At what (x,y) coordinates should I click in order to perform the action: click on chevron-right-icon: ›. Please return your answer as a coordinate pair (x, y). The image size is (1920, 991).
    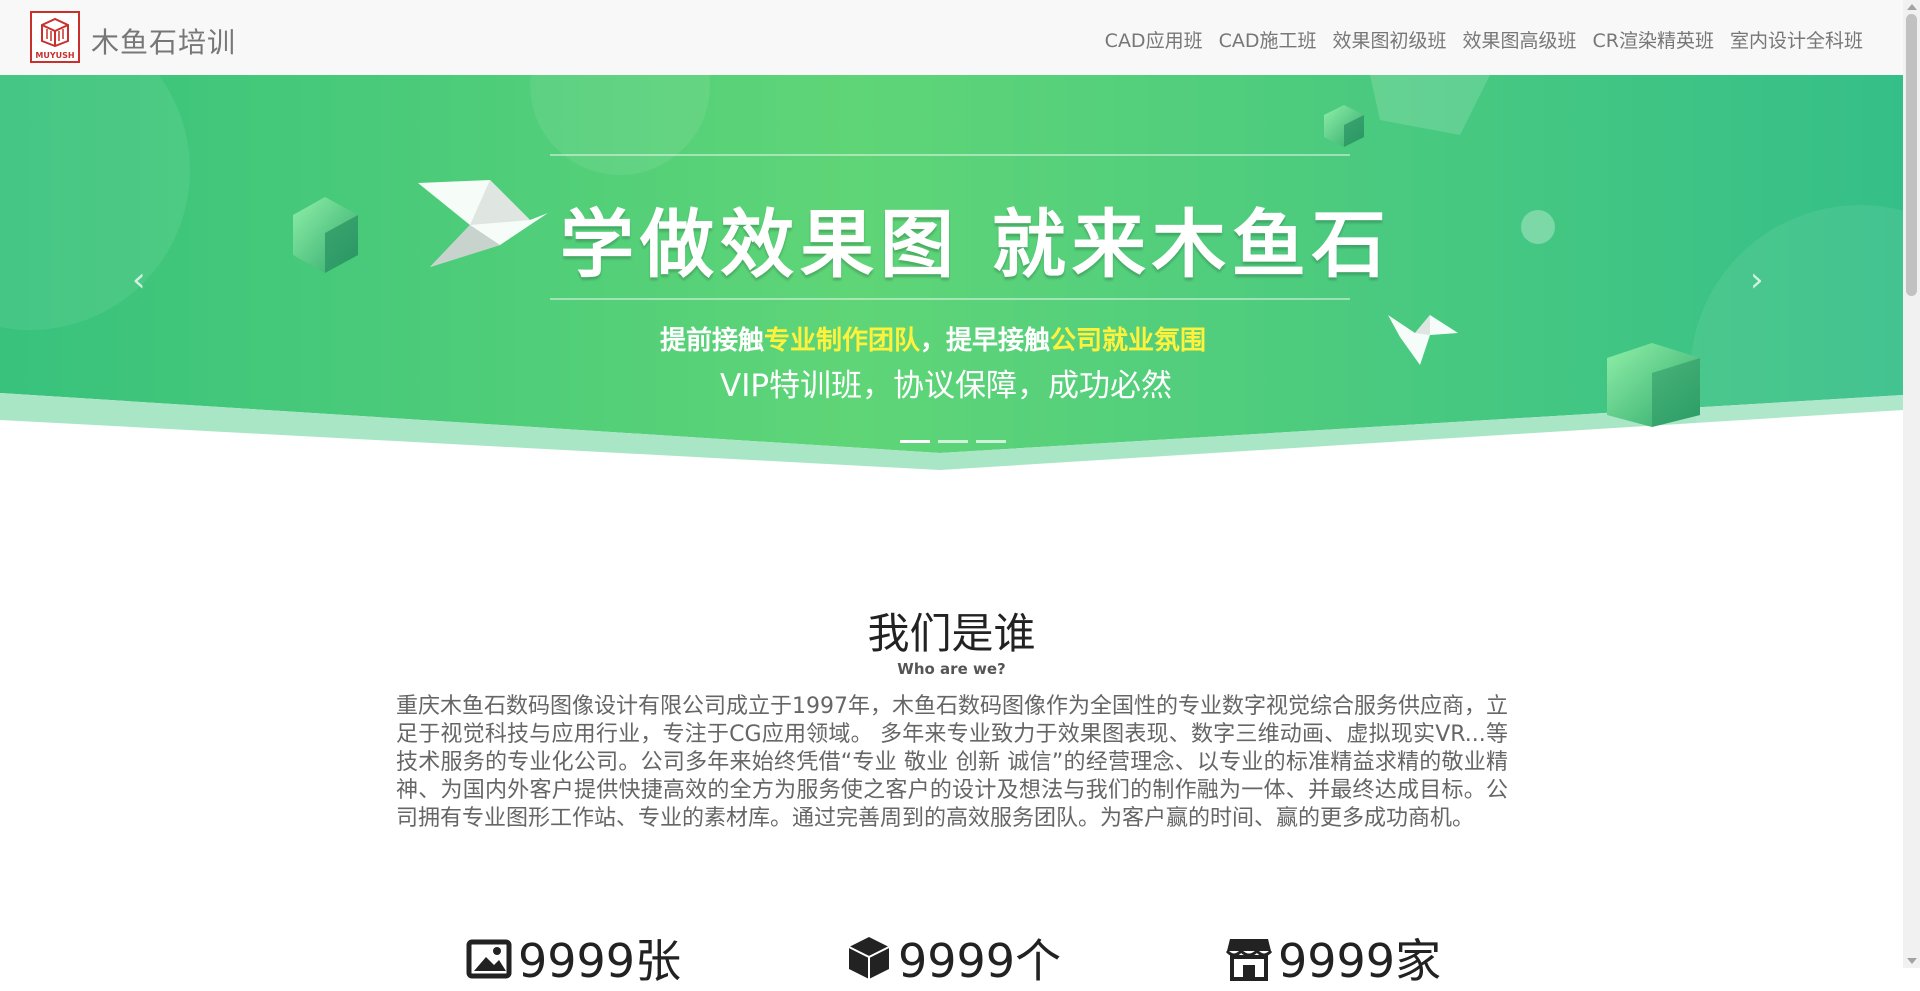
    Looking at the image, I should click on (1757, 280).